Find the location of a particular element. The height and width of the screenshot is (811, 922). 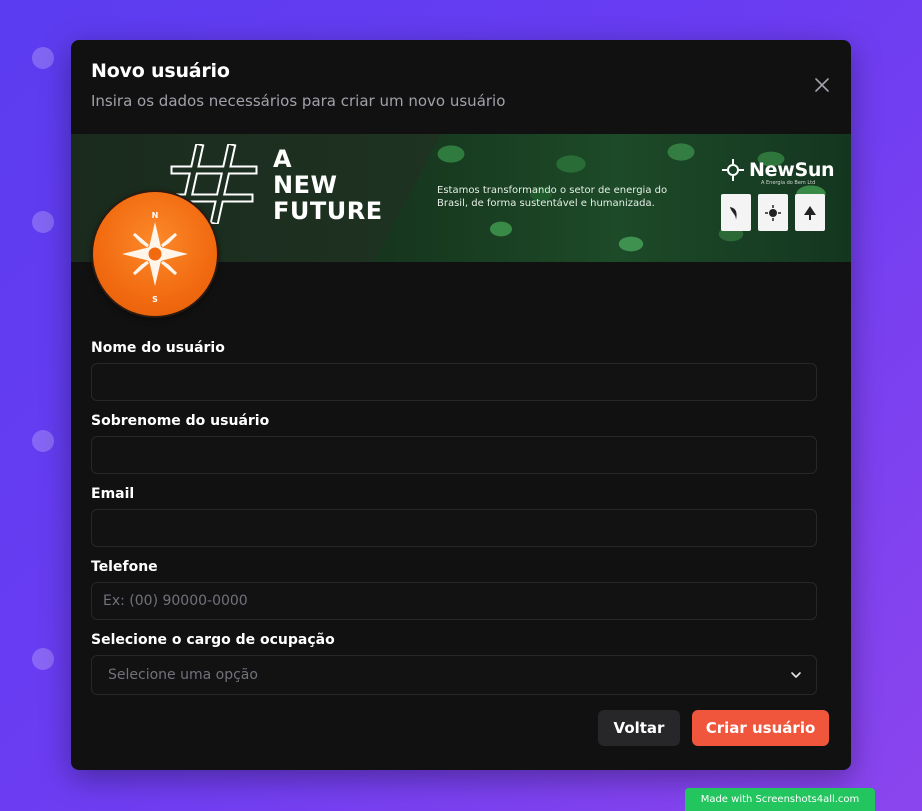

last-name-label: Sobrenome do usuário is located at coordinates (180, 421).